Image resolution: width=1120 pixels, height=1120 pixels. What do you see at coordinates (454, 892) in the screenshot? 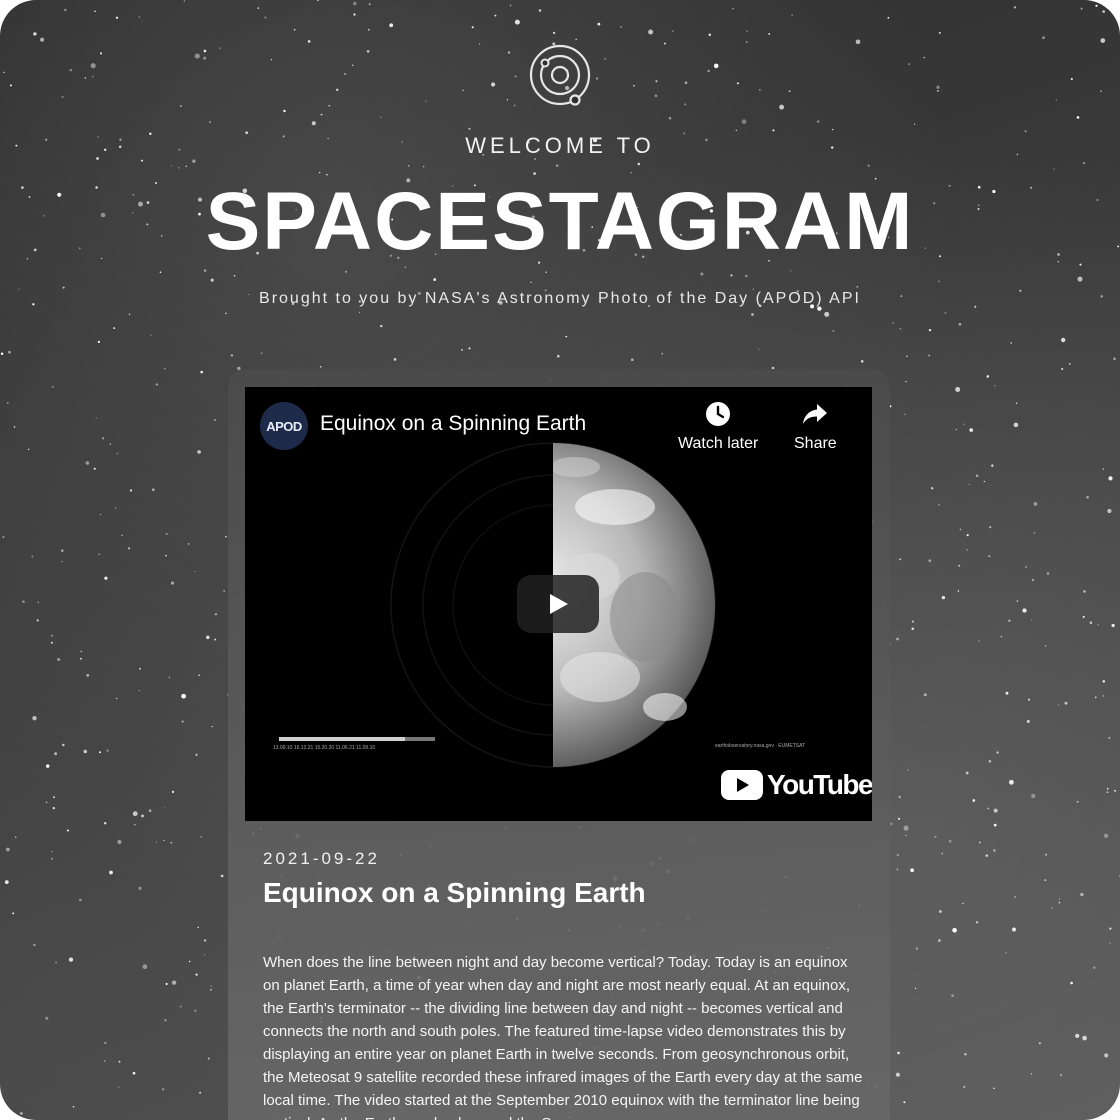
I see `post-title: Equinox on a Spinning Earth` at bounding box center [454, 892].